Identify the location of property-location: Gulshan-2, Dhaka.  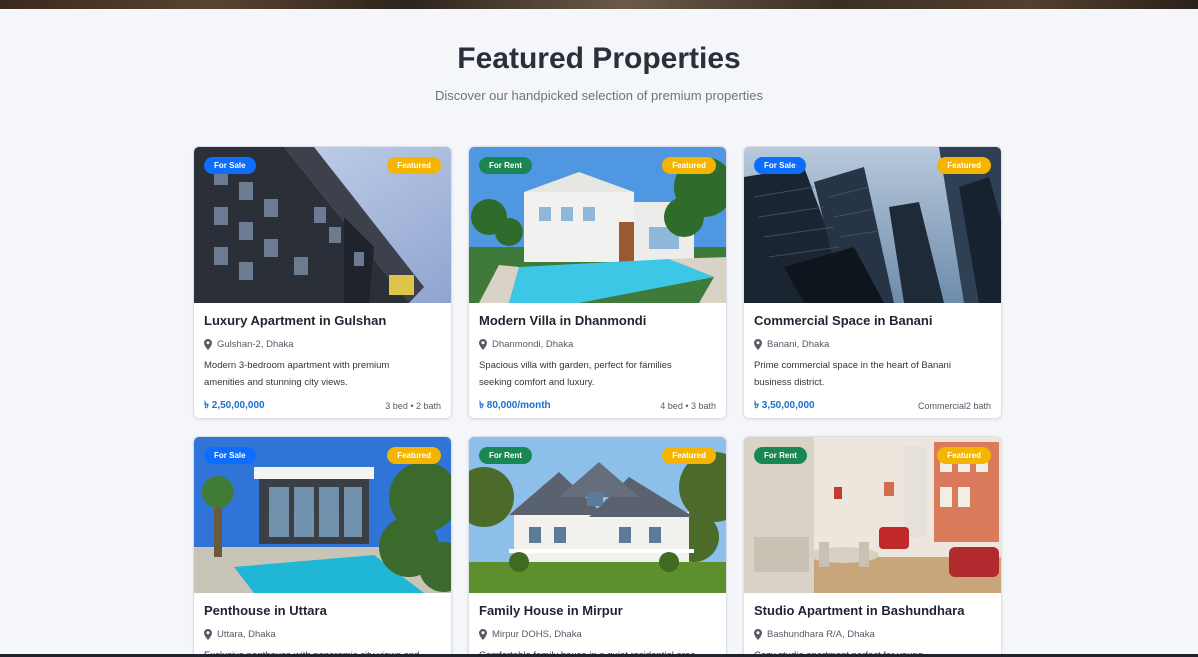
(322, 344).